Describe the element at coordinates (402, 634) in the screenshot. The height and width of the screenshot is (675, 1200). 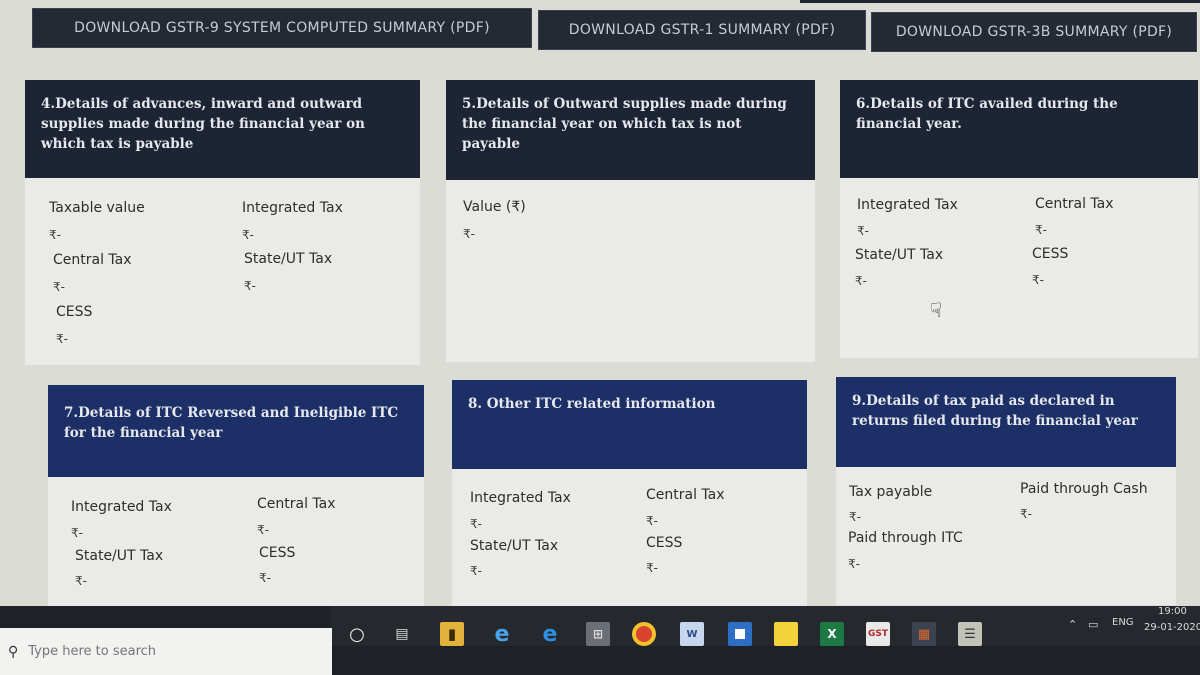
I see `task-view-icon: ▤` at that location.